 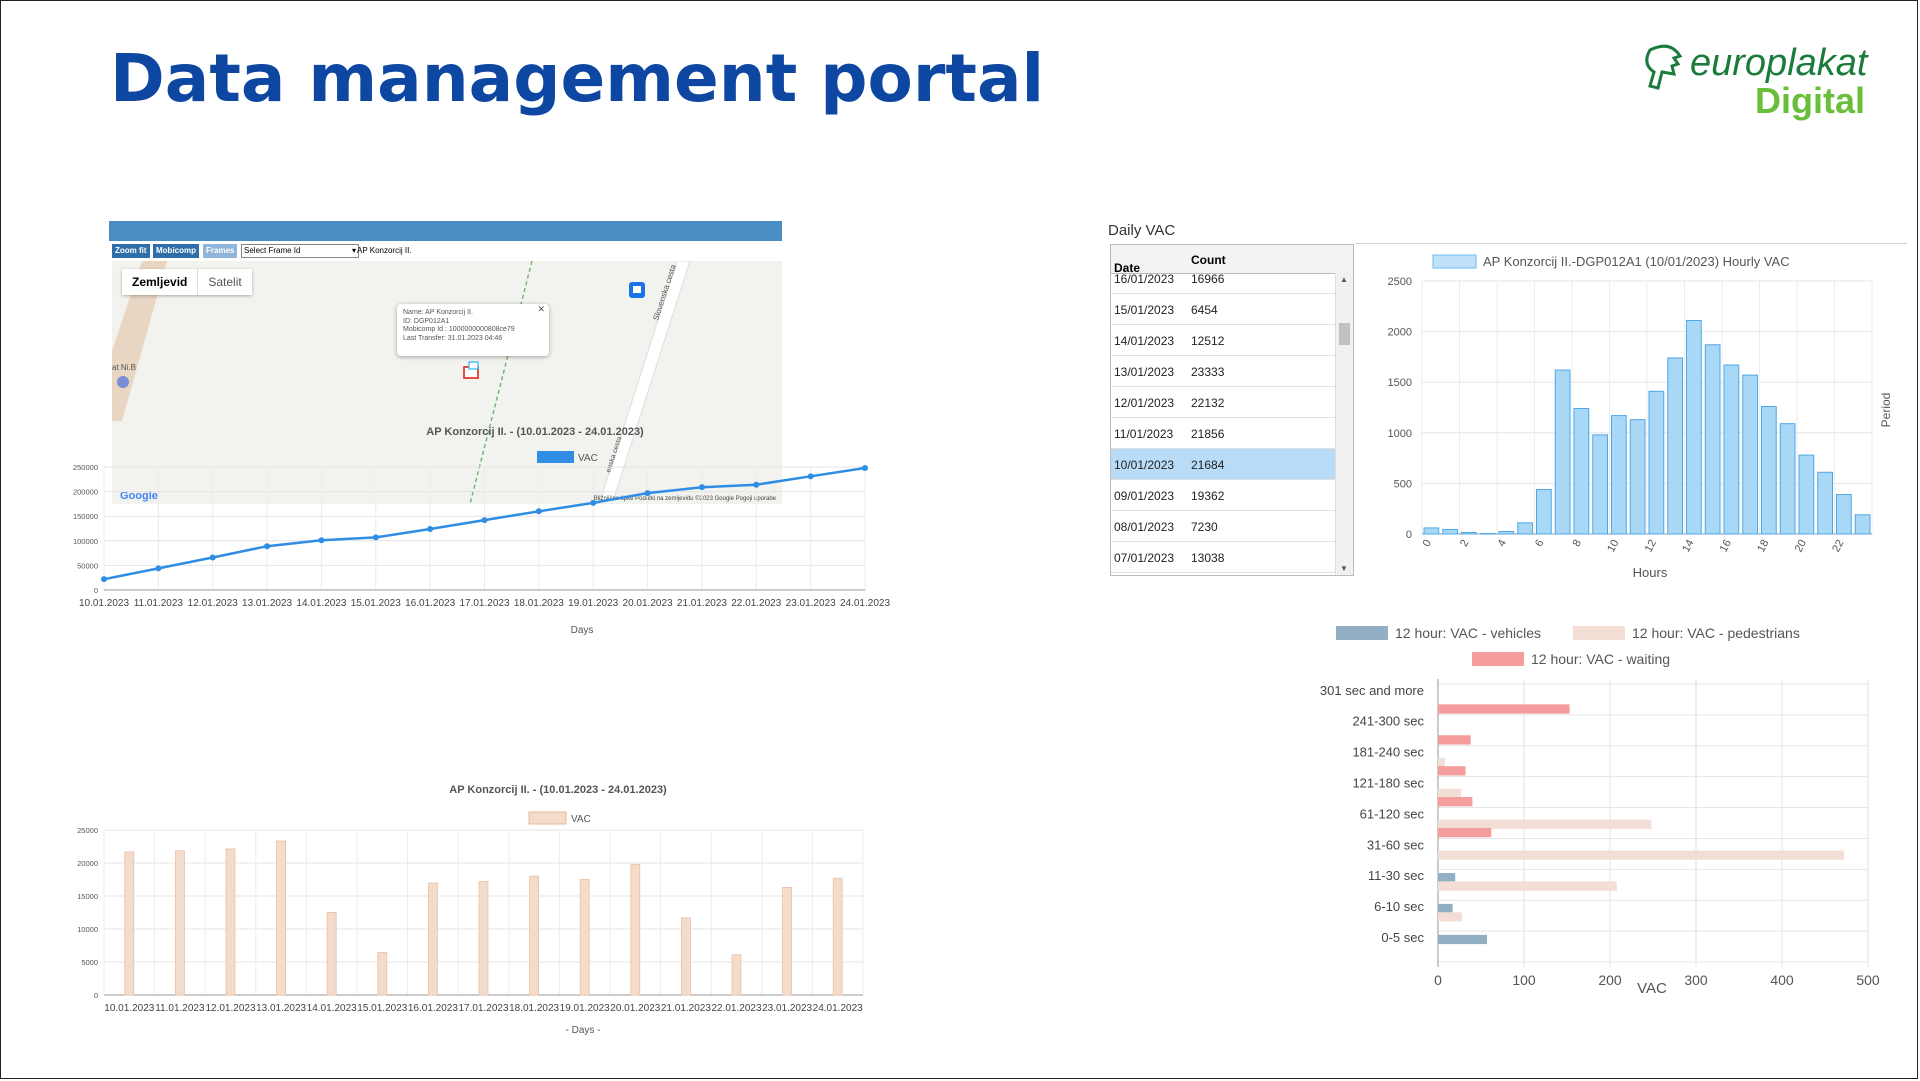 What do you see at coordinates (85, 492) in the screenshot?
I see `line-chart-ytick-label: 200000` at bounding box center [85, 492].